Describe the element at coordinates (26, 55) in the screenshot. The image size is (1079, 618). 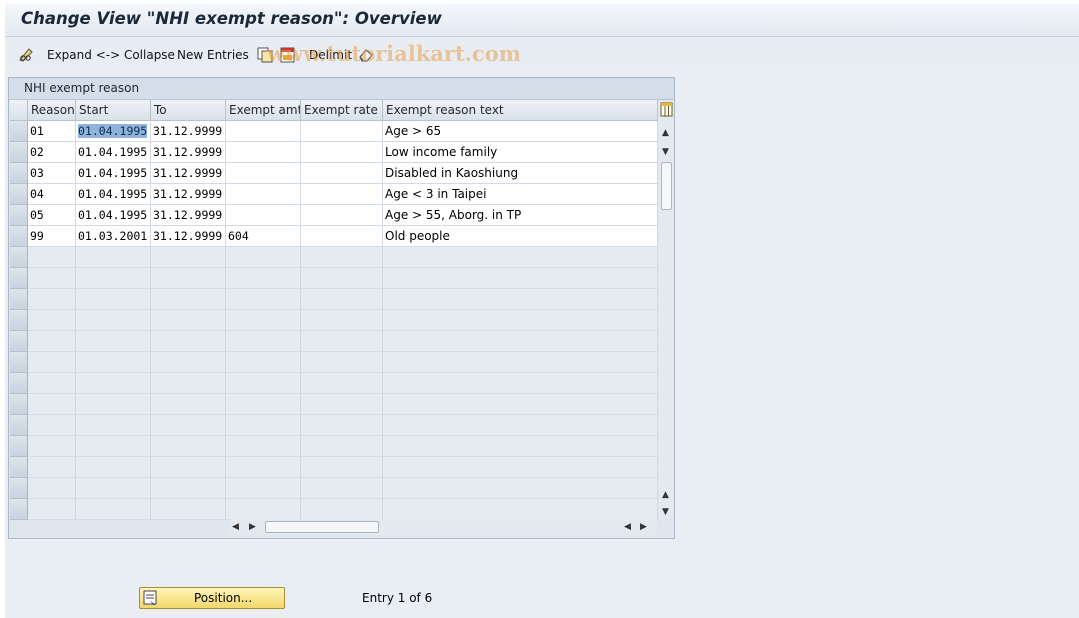
I see `display-change-icon` at that location.